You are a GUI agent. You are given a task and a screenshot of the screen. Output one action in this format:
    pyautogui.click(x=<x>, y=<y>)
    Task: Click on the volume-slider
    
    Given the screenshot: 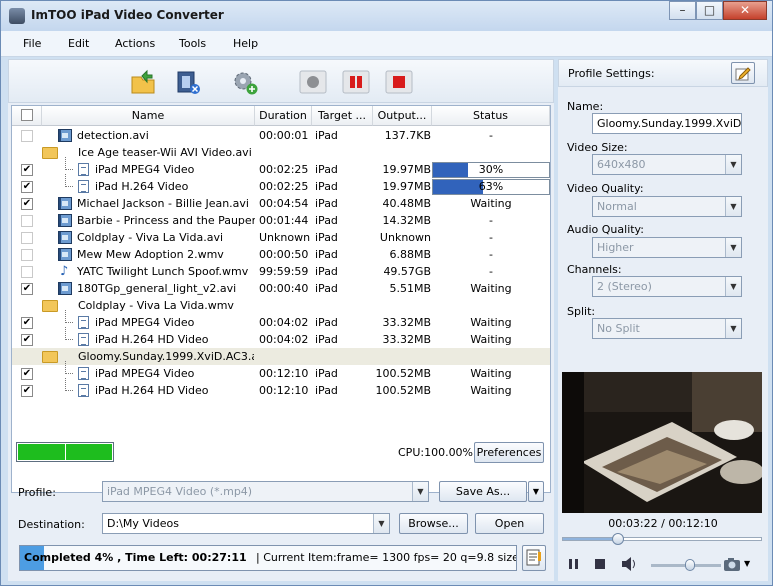 What is the action you would take?
    pyautogui.click(x=686, y=565)
    